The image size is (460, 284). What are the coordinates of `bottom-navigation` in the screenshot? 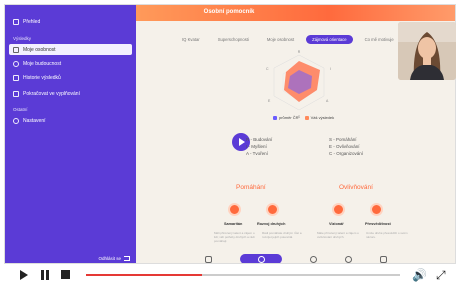 It's located at (296, 258).